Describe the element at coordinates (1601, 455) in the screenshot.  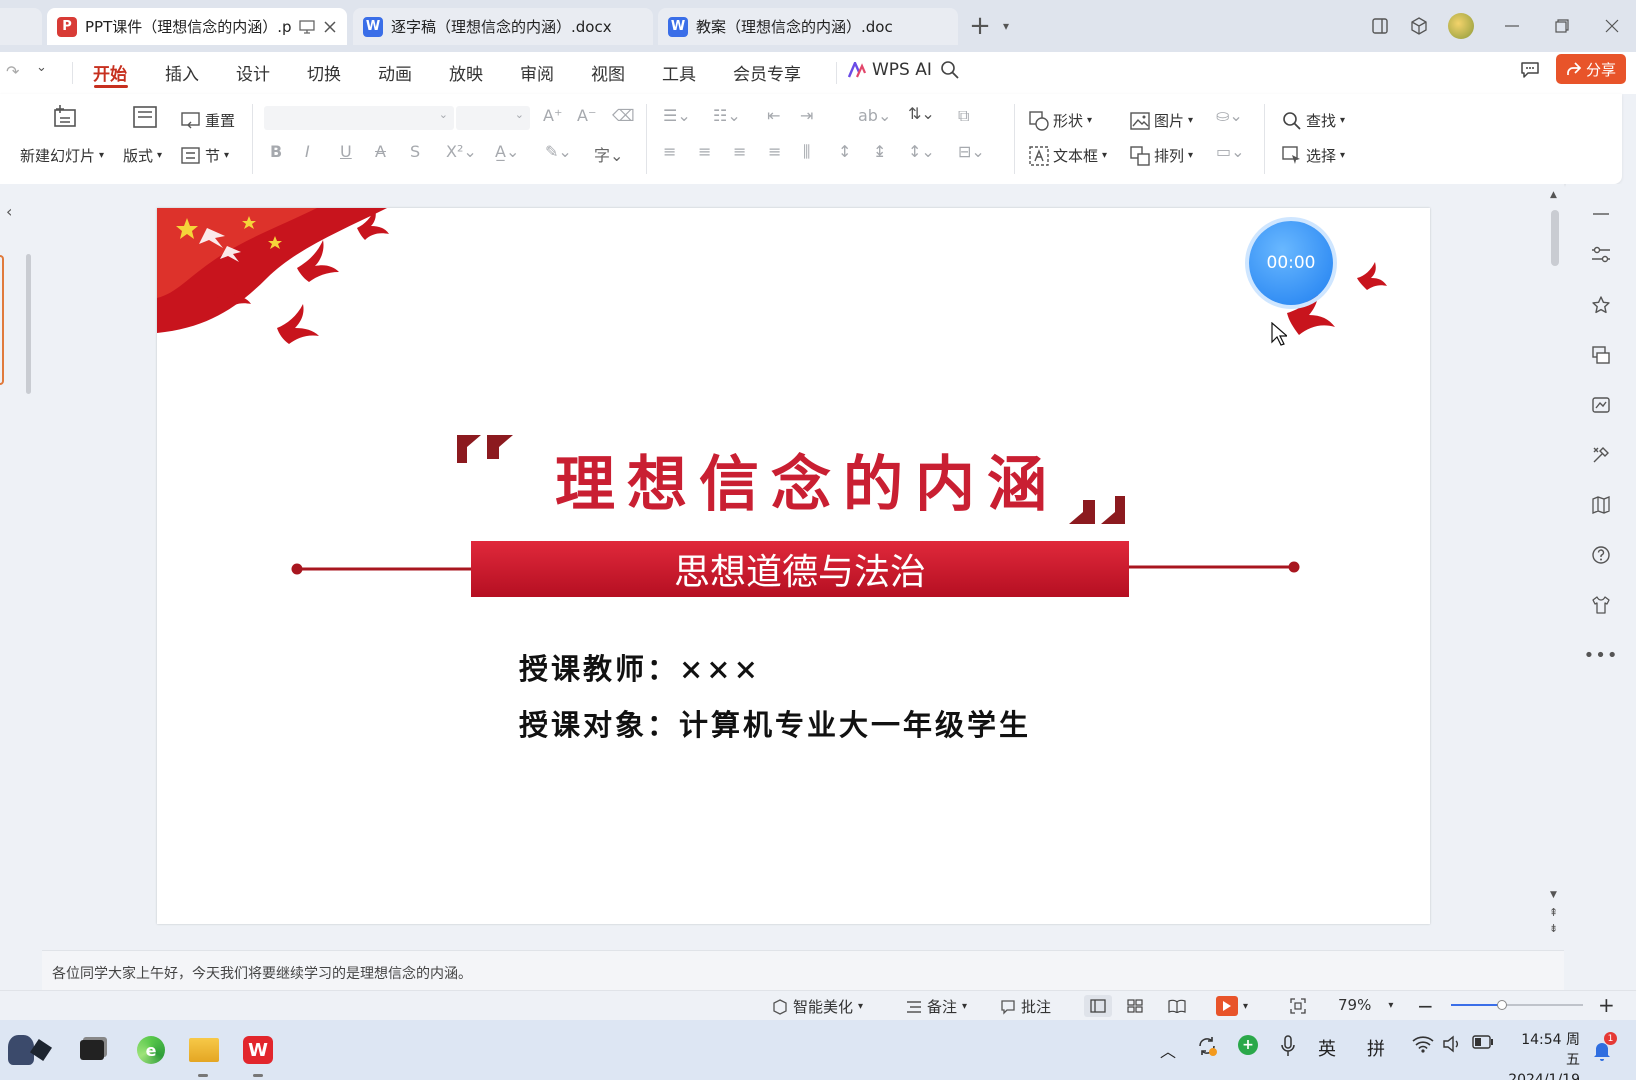
I see `tools-icon` at that location.